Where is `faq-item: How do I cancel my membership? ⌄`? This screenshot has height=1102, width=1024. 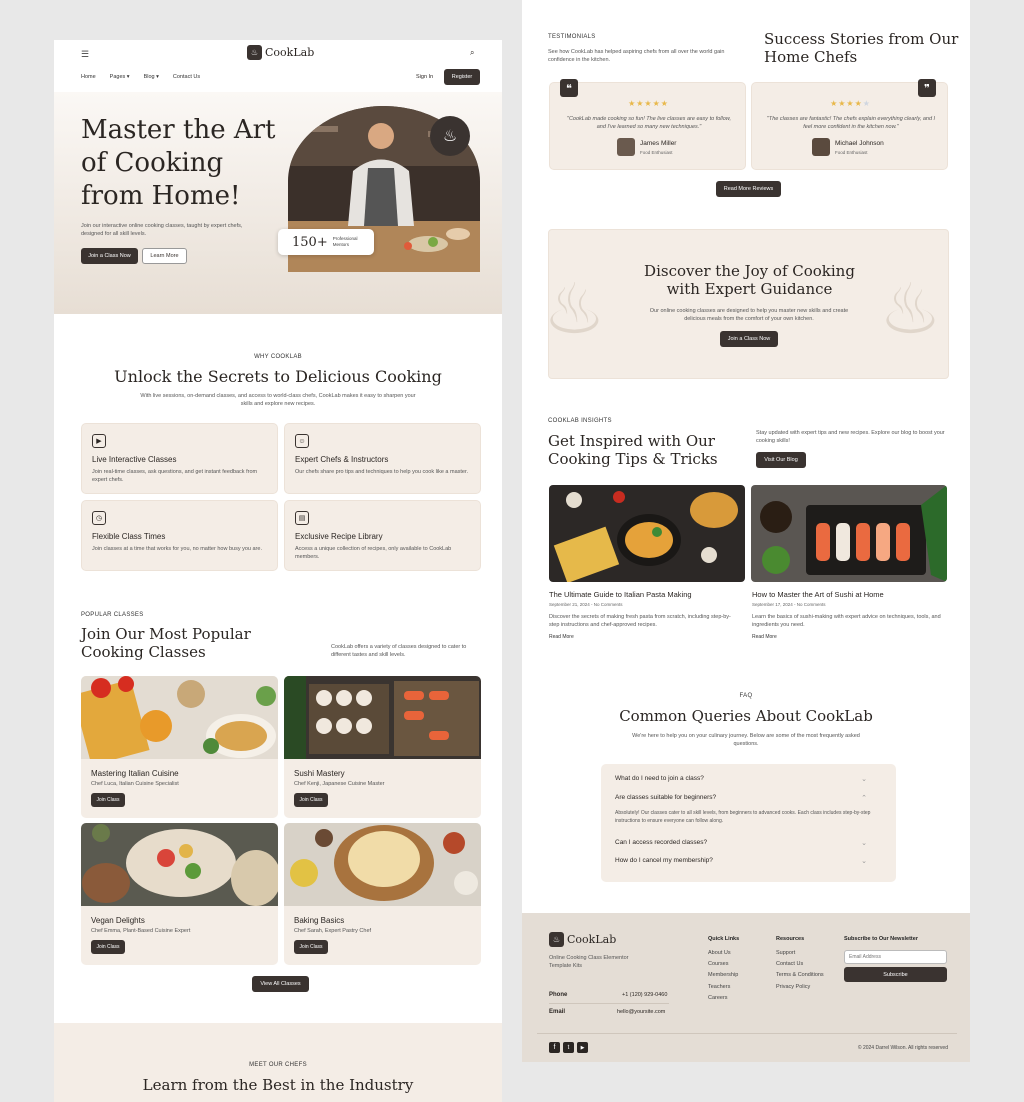
faq-item: How do I cancel my membership? ⌄ is located at coordinates (748, 861).